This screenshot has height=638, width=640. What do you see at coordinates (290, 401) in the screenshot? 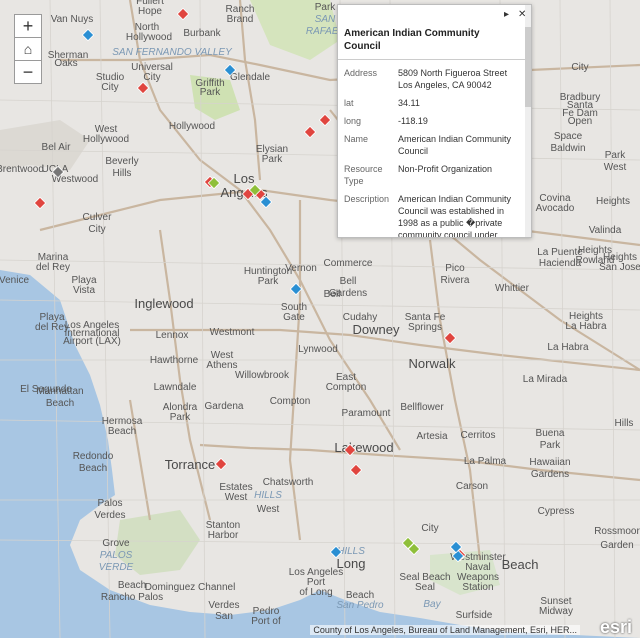
I see `place-label: Compton` at bounding box center [290, 401].